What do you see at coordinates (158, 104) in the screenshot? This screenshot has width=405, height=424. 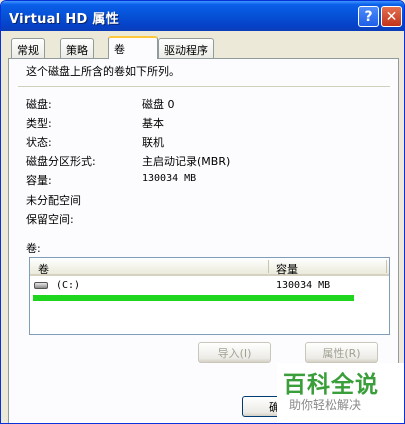 I see `disk-value: 磁盘 0` at bounding box center [158, 104].